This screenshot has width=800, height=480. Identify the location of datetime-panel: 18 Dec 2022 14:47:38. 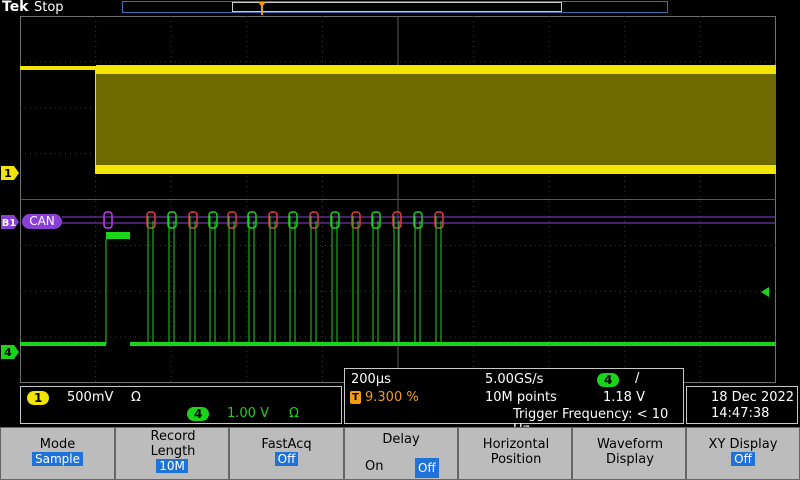
(742, 405).